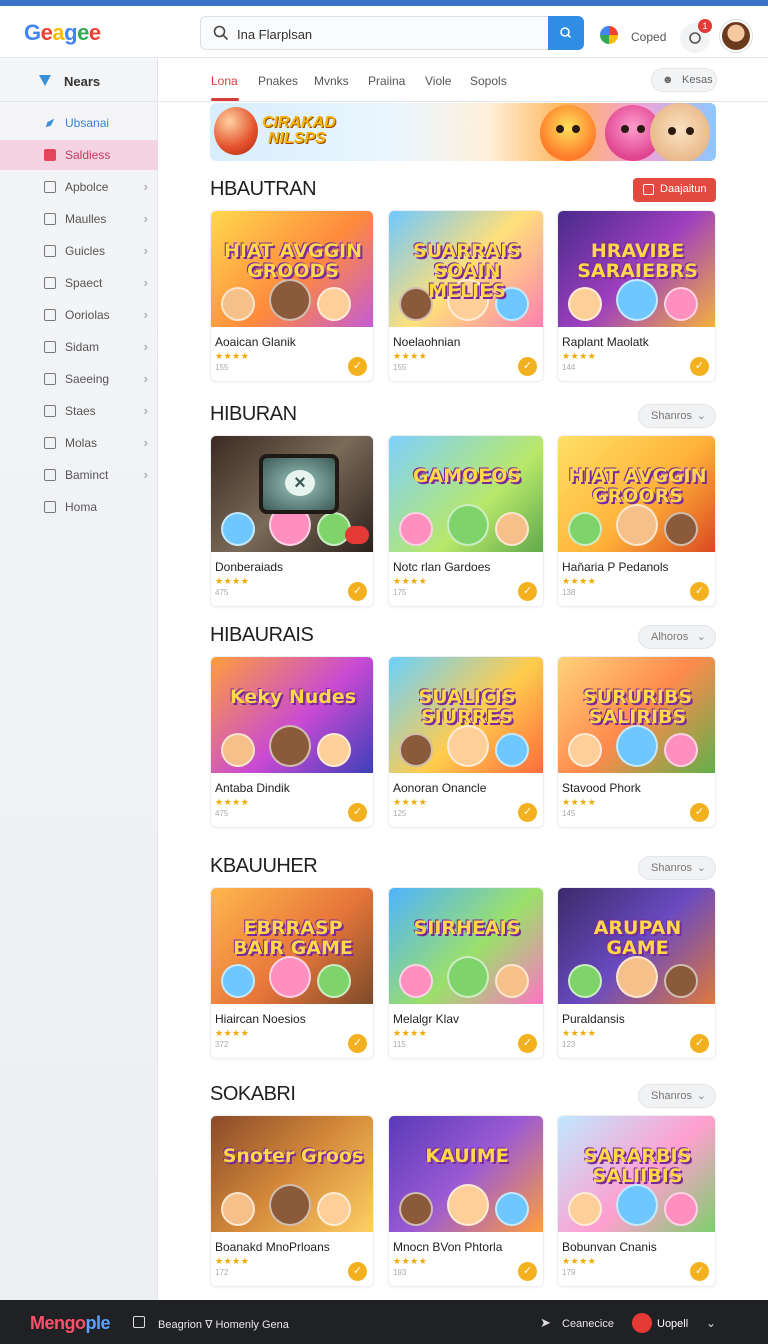 The image size is (768, 1344). What do you see at coordinates (79, 155) in the screenshot?
I see `sidebar-item-saldiess: Saldiess` at bounding box center [79, 155].